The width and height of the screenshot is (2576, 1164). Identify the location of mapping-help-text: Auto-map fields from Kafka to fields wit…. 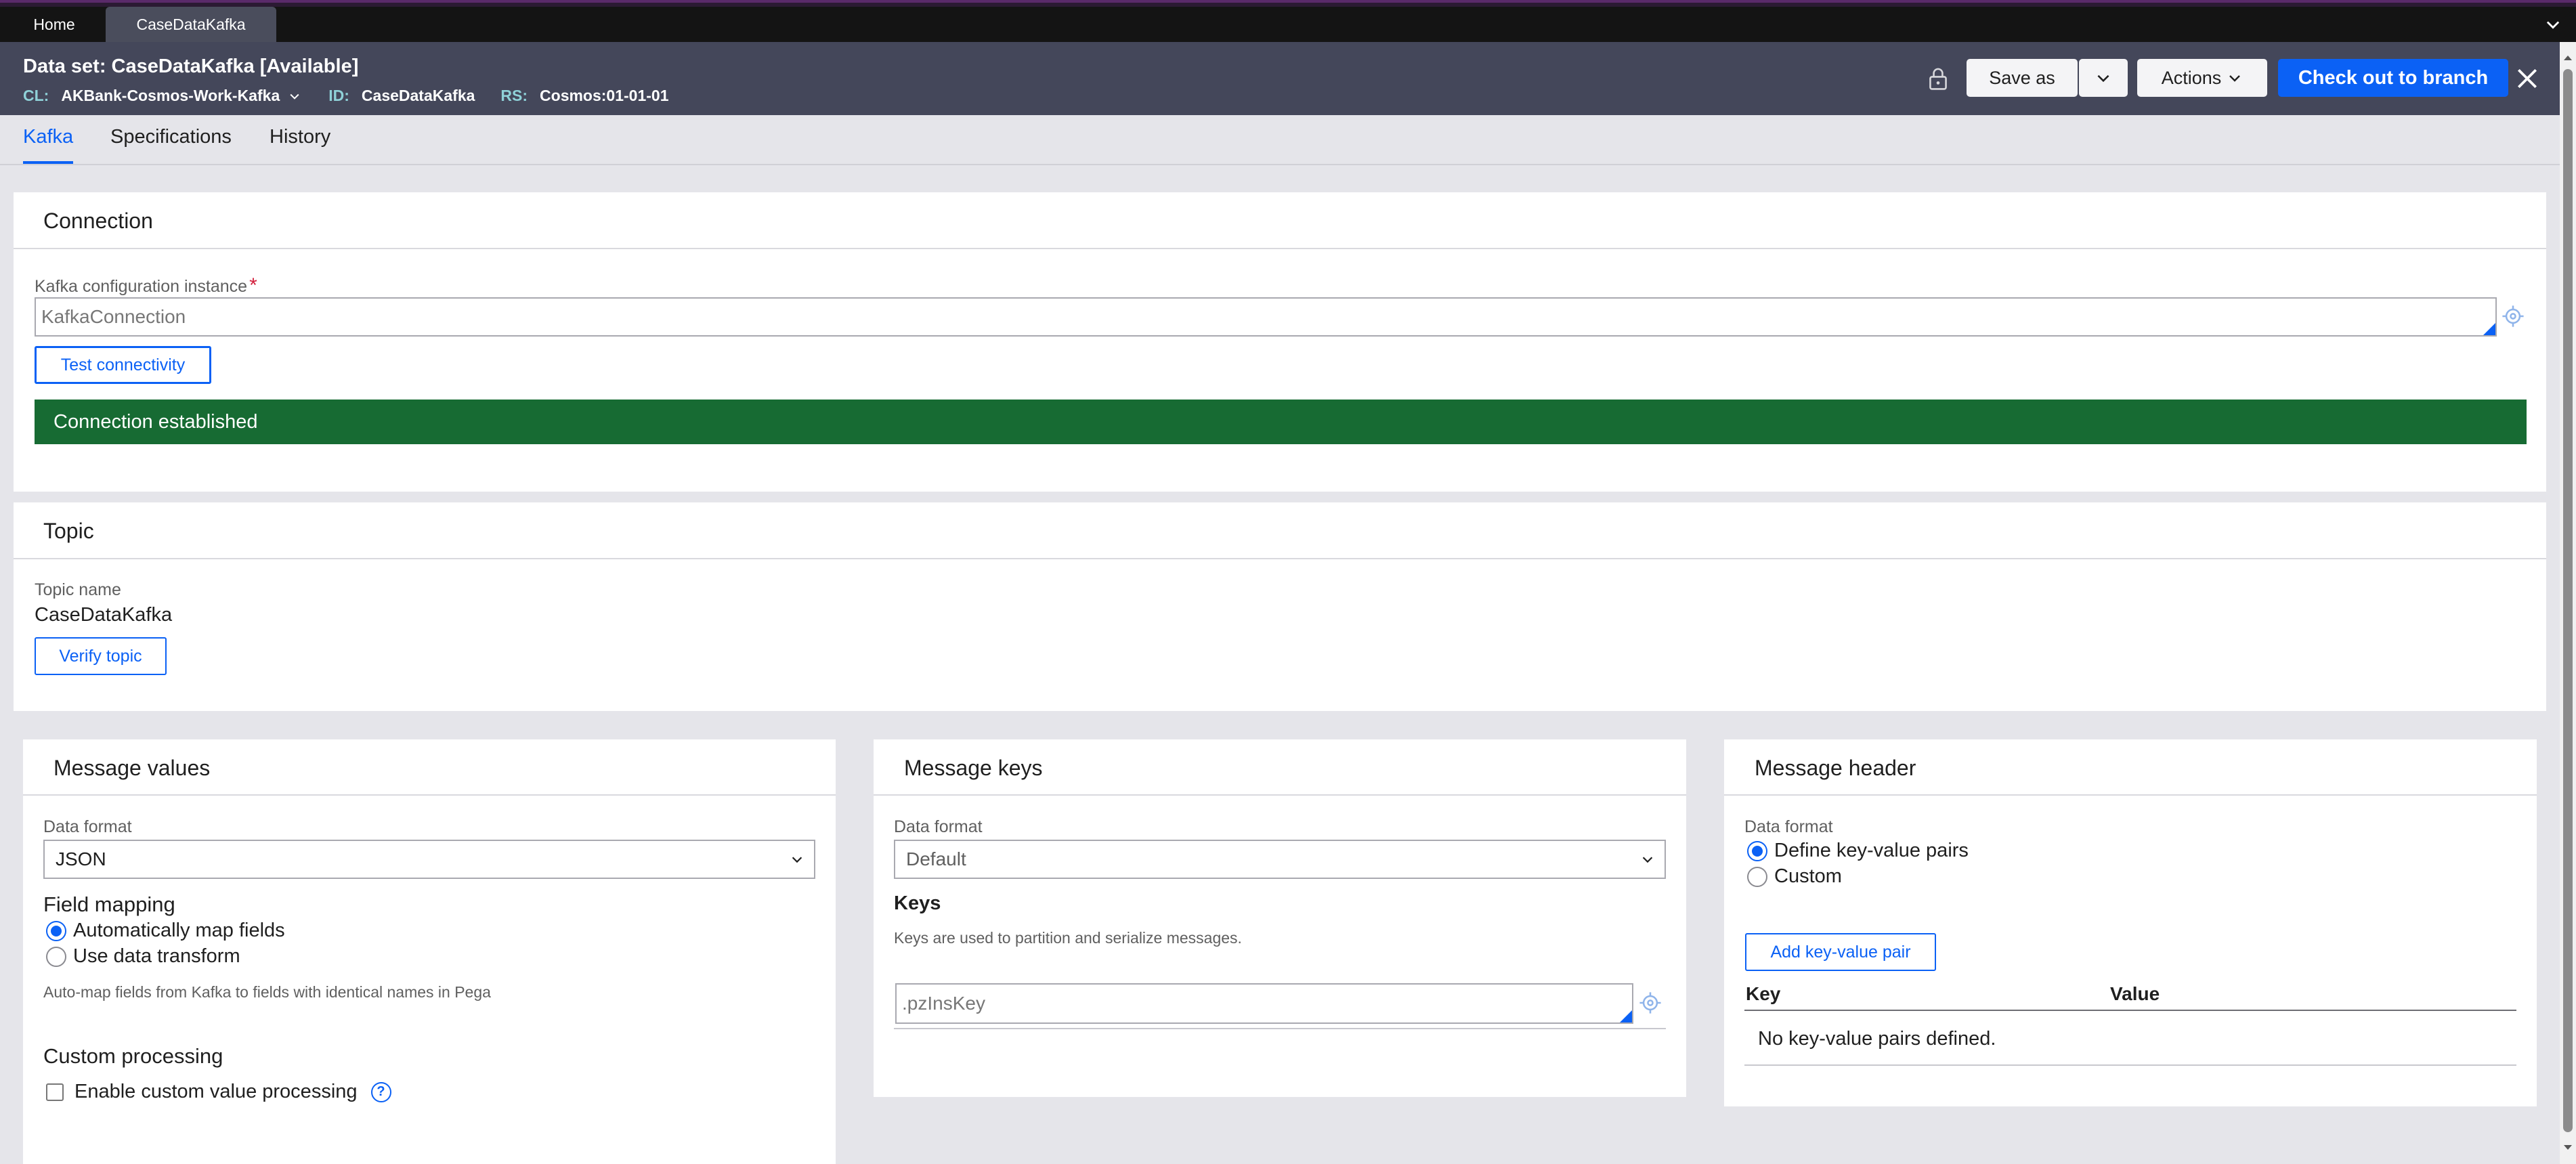
(267, 992).